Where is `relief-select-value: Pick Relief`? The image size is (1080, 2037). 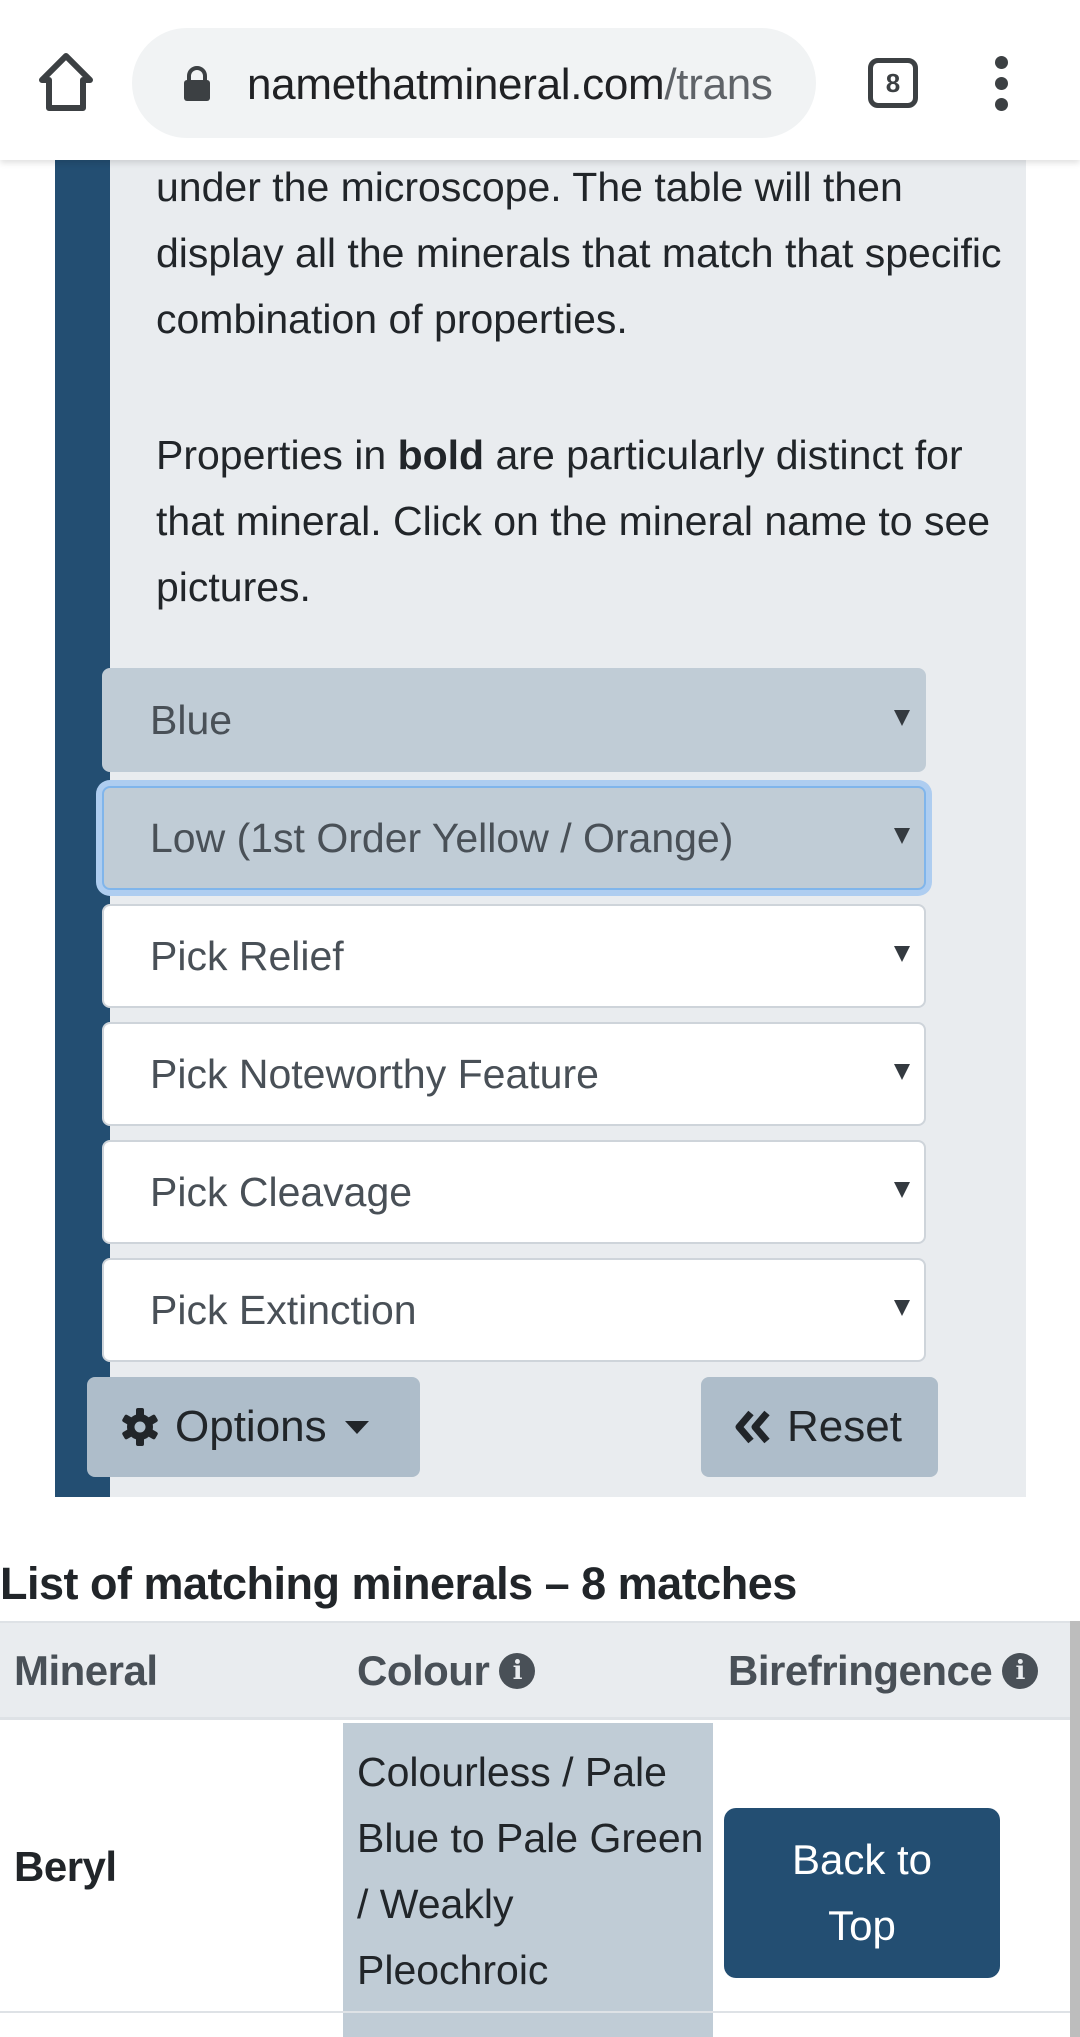
relief-select-value: Pick Relief is located at coordinates (247, 955).